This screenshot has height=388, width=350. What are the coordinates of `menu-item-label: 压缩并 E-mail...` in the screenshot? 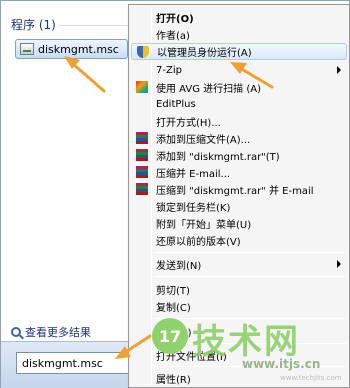 It's located at (193, 174).